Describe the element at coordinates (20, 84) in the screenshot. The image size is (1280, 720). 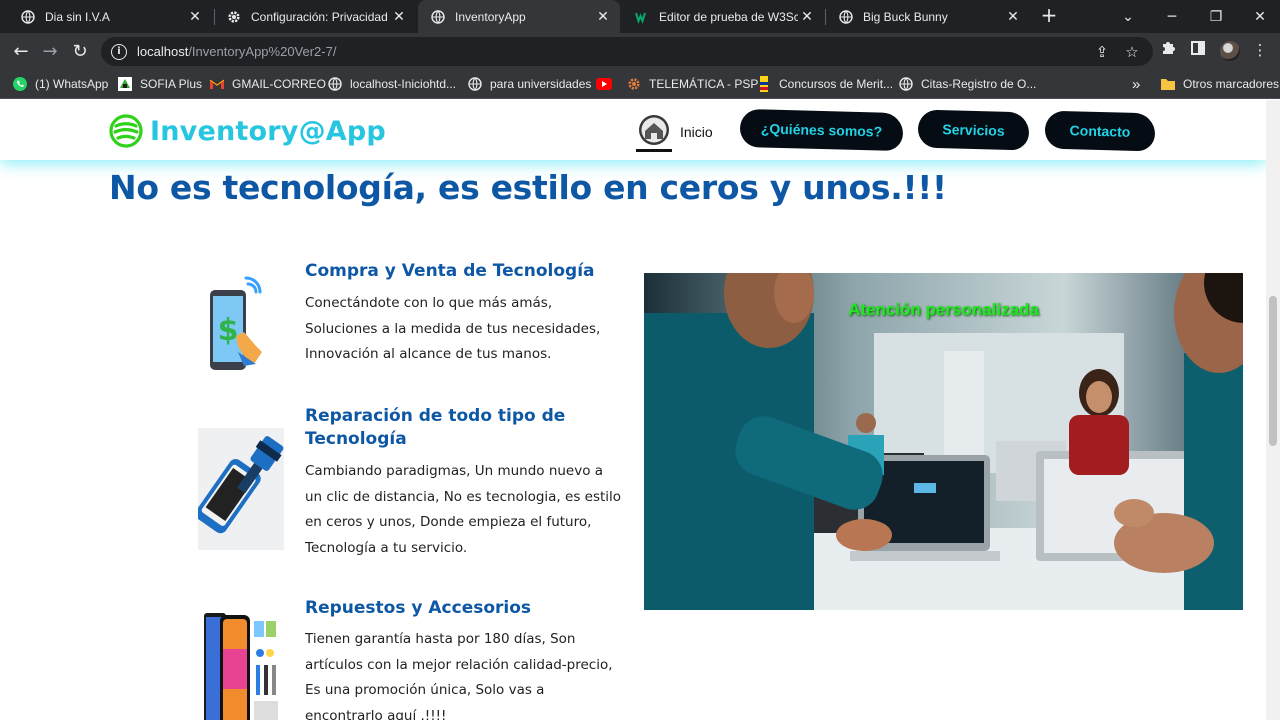
I see `whatsapp-icon` at that location.